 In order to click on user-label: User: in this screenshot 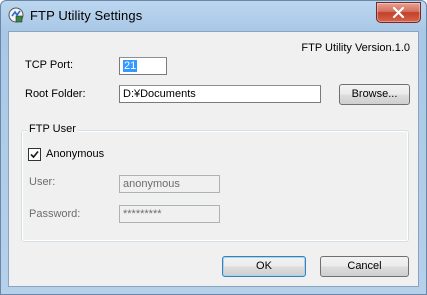, I will do `click(42, 182)`.